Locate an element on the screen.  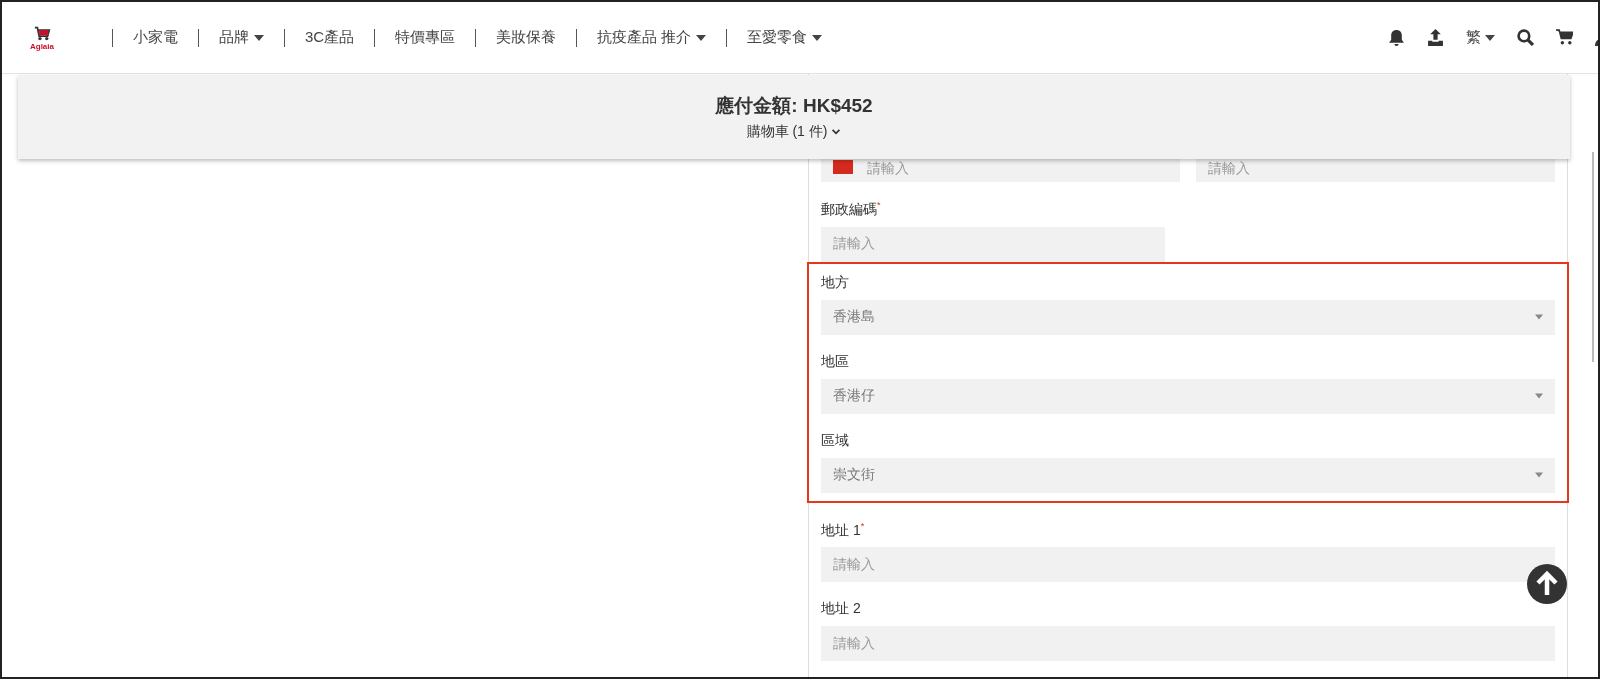
upload-icon is located at coordinates (1435, 37).